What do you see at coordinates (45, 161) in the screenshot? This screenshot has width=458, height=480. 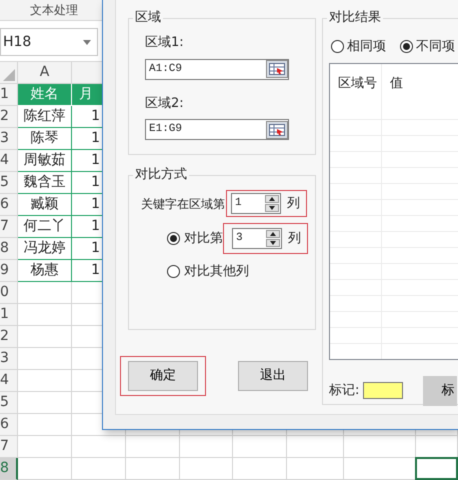 I see `table-cell: 周敏茹` at bounding box center [45, 161].